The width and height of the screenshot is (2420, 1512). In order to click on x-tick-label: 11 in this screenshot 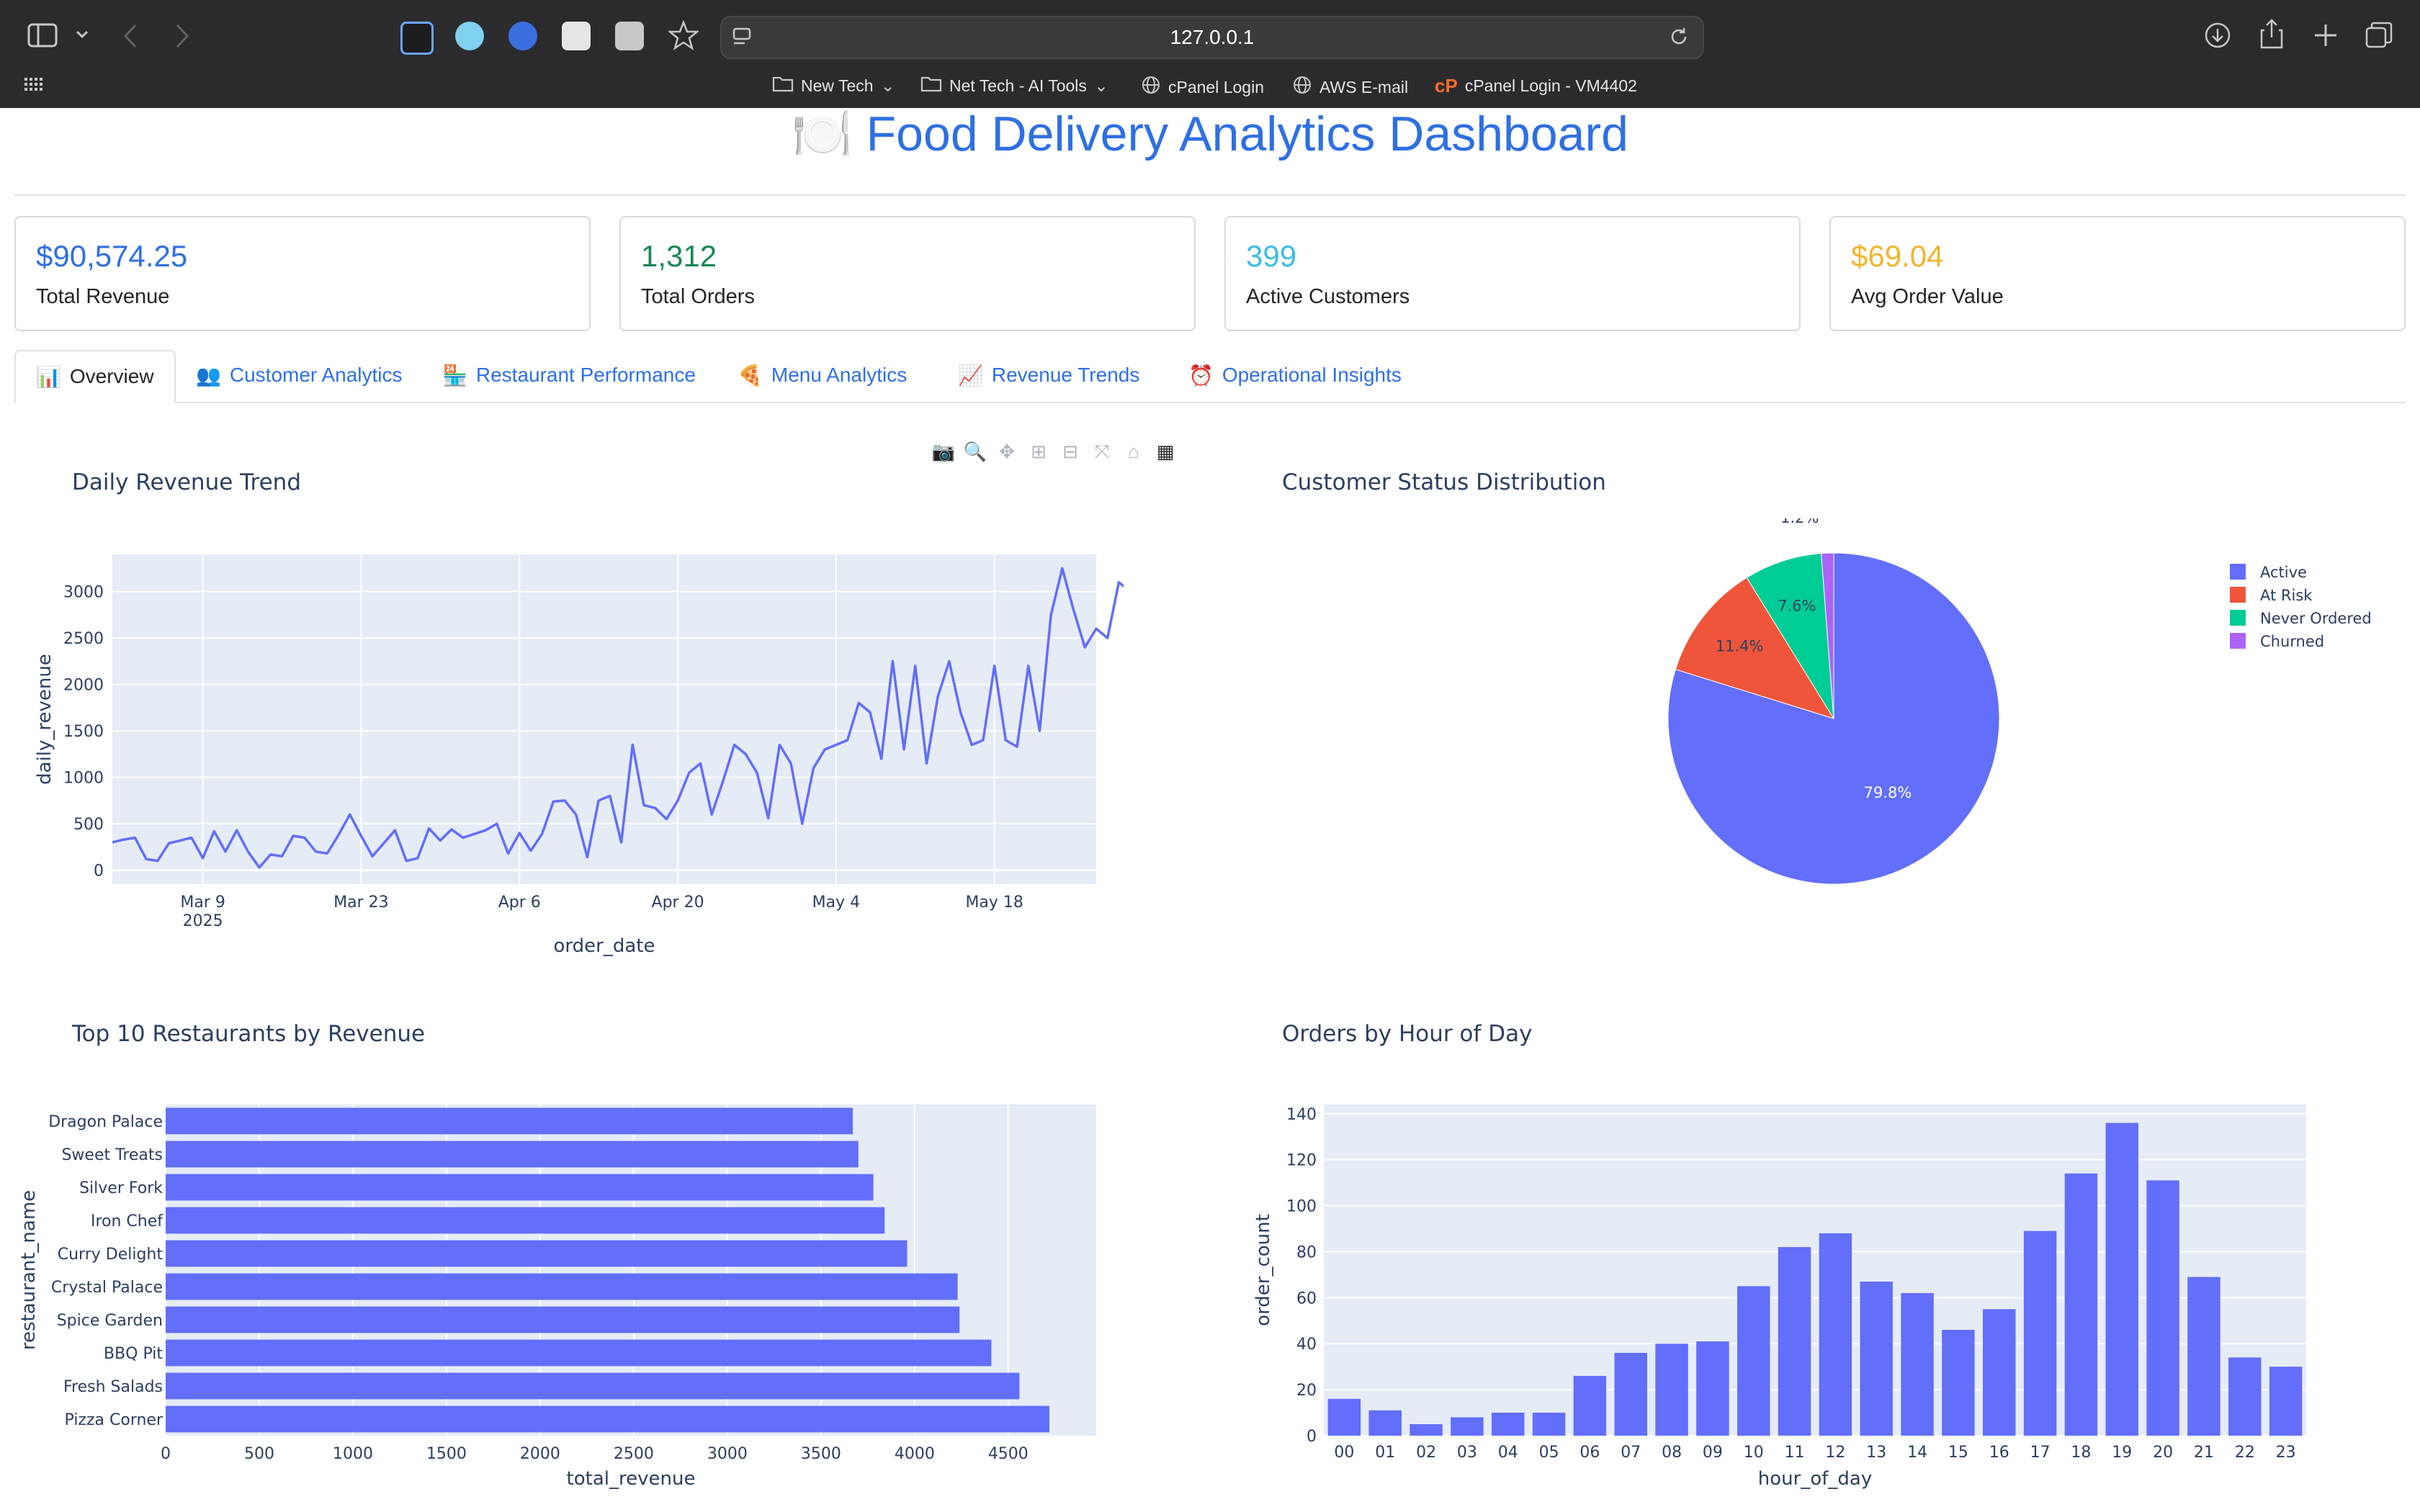, I will do `click(1795, 1453)`.